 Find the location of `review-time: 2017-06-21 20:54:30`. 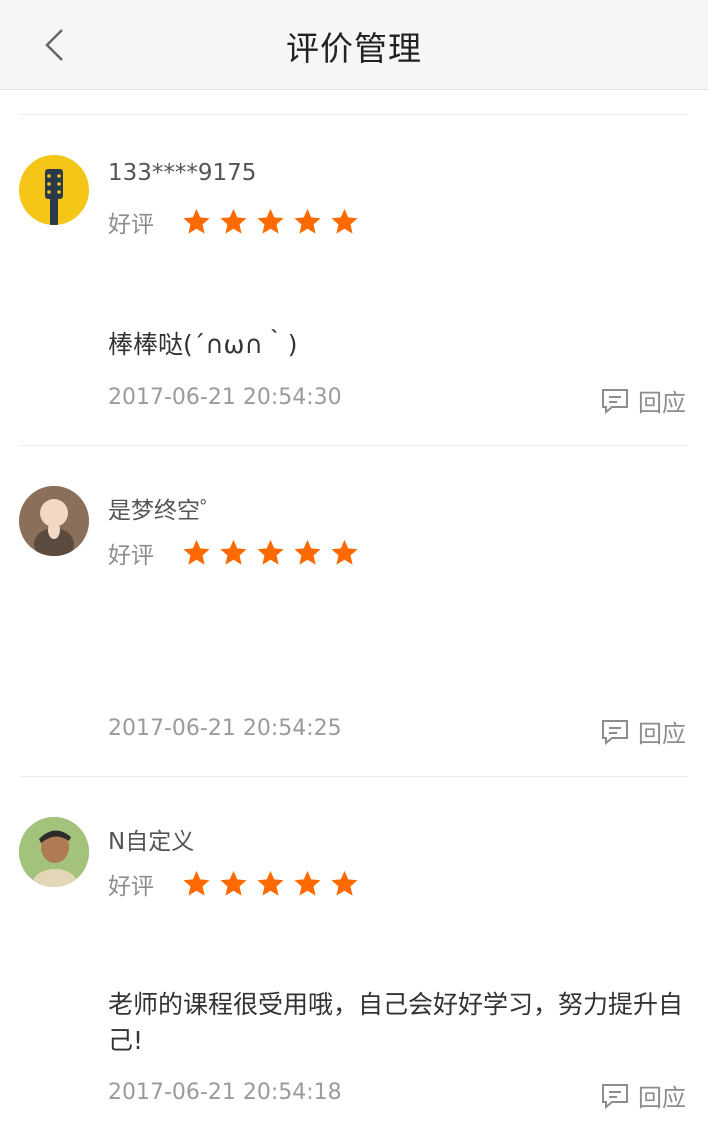

review-time: 2017-06-21 20:54:30 is located at coordinates (225, 397).